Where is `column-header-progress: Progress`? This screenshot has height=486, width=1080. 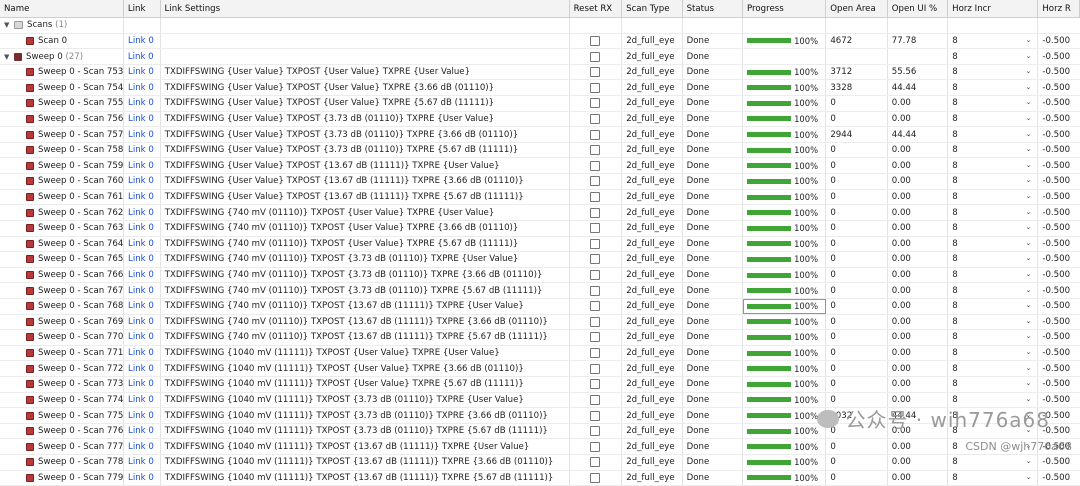 column-header-progress: Progress is located at coordinates (785, 8).